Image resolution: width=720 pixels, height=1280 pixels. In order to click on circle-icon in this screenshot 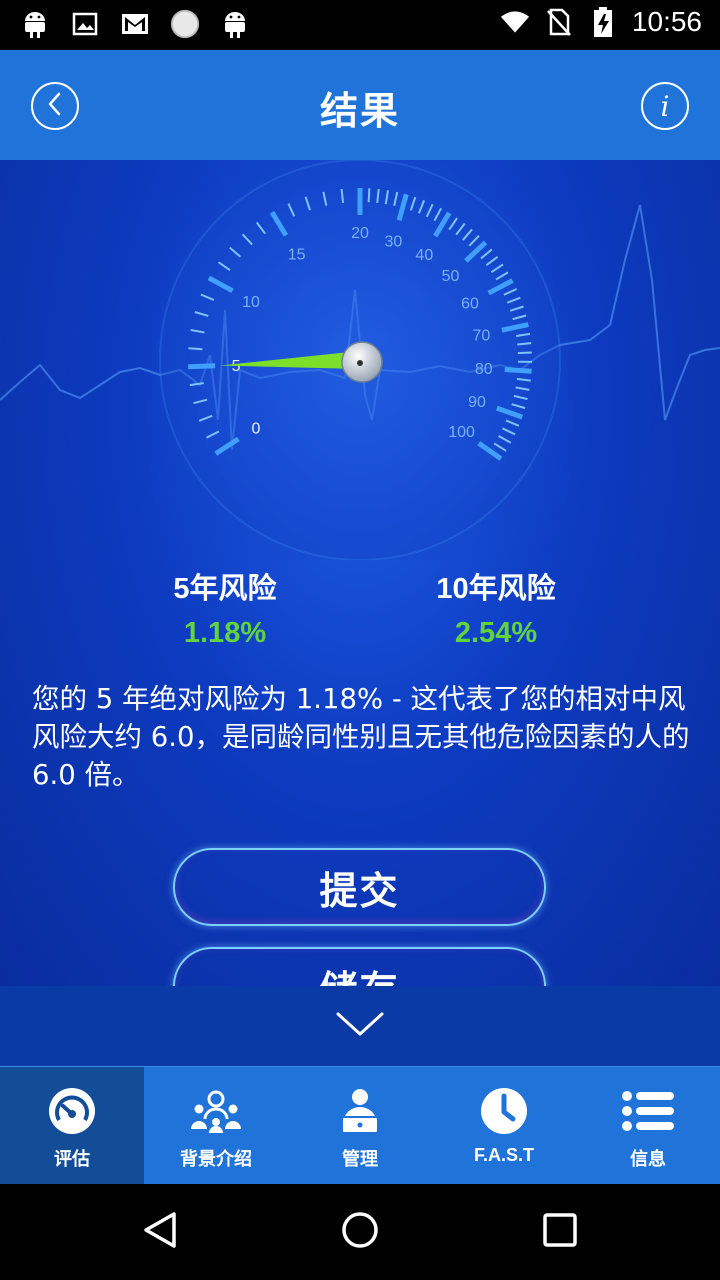, I will do `click(185, 24)`.